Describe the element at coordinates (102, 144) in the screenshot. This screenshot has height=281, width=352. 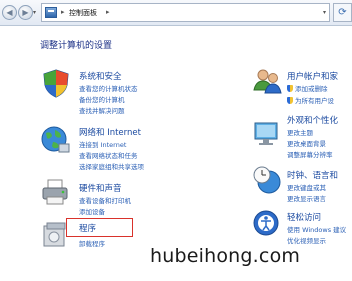
I see `link-connect-internet: 连接到 Internet` at that location.